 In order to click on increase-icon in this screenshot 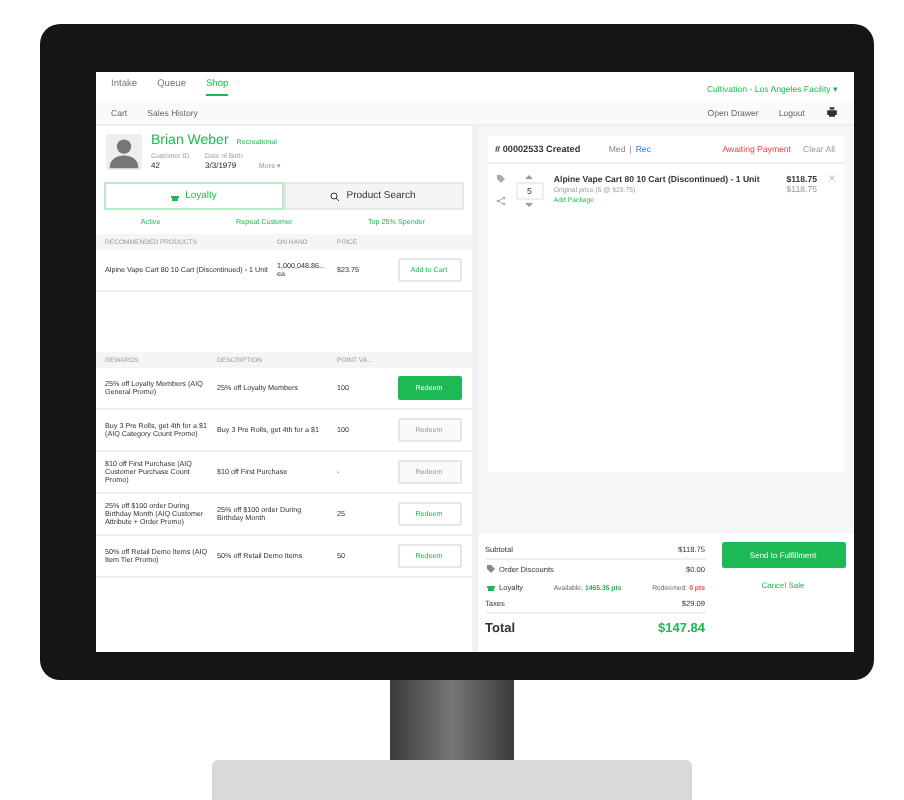, I will do `click(529, 177)`.